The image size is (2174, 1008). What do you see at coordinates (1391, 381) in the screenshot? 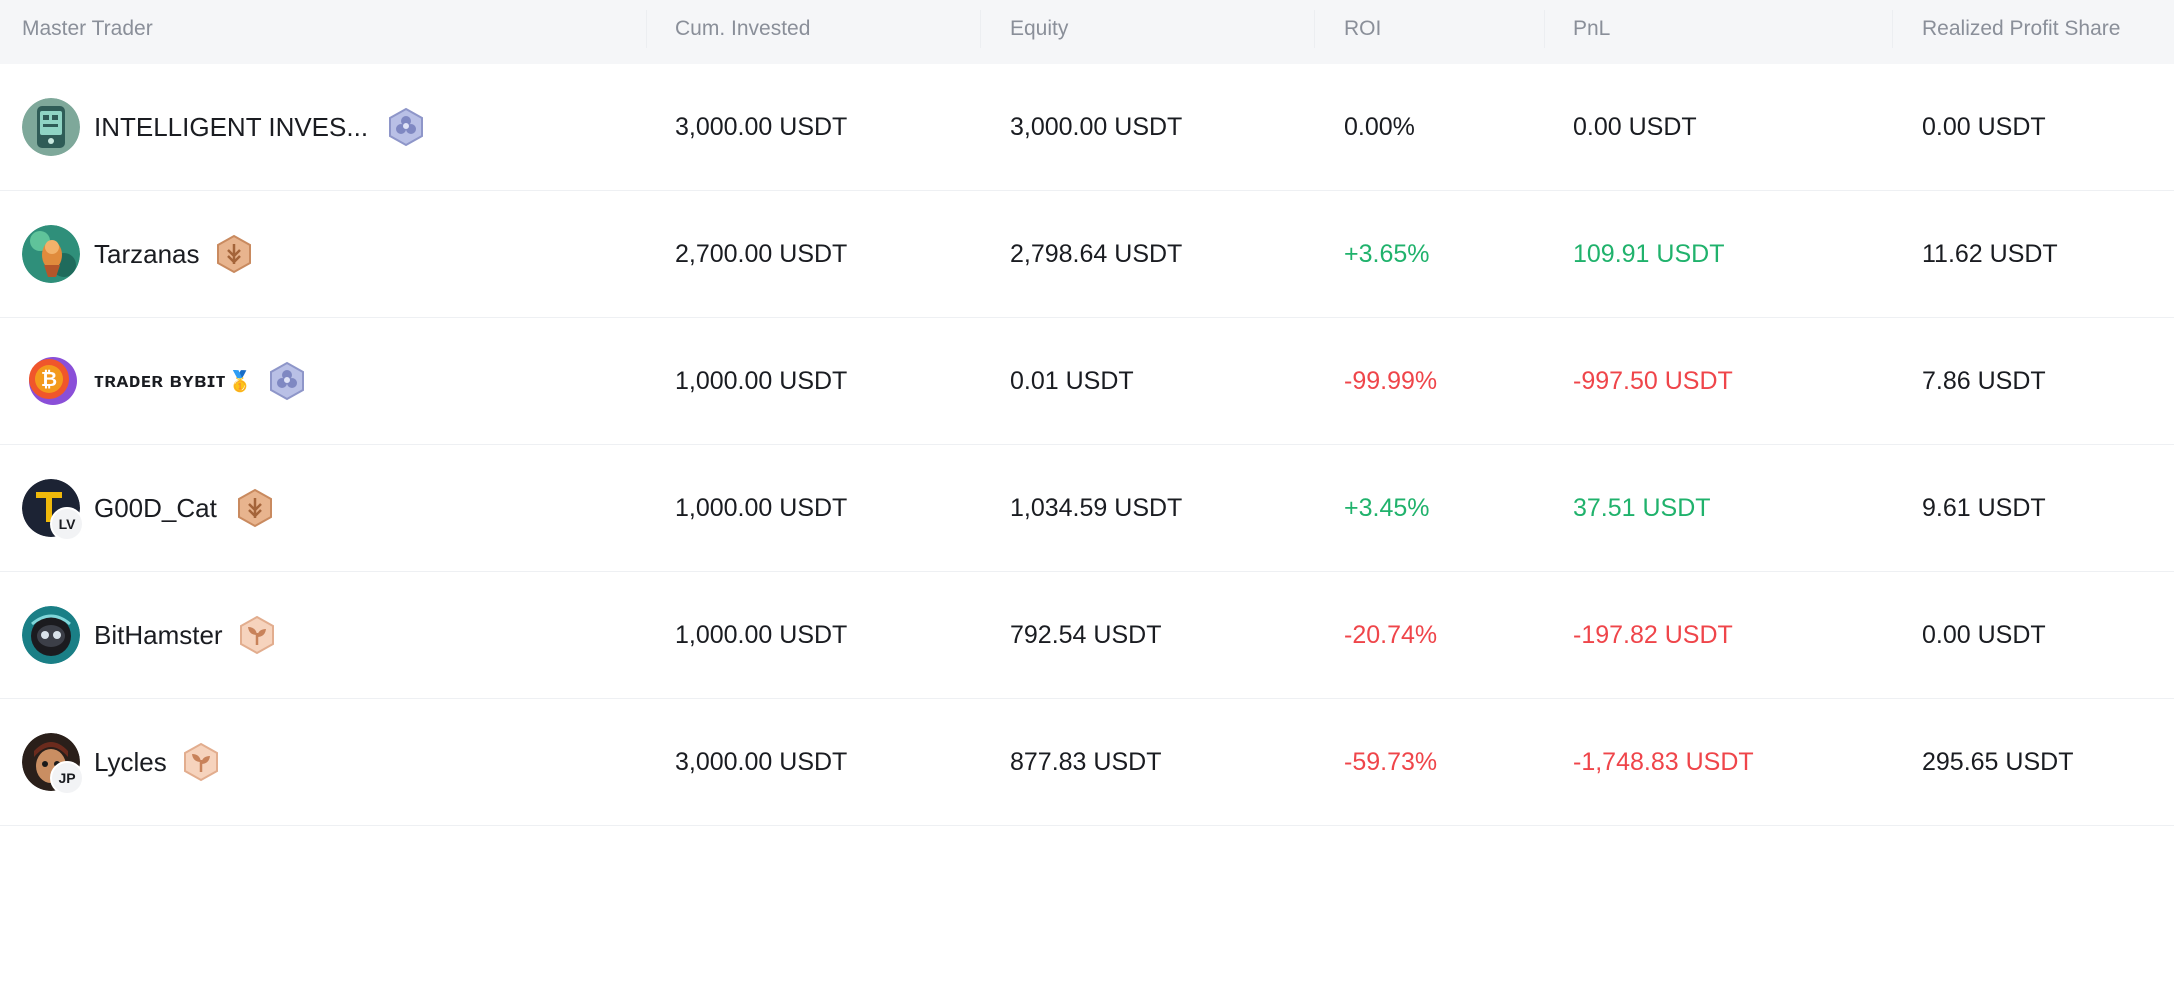
I see `roi-value: -99.99%` at bounding box center [1391, 381].